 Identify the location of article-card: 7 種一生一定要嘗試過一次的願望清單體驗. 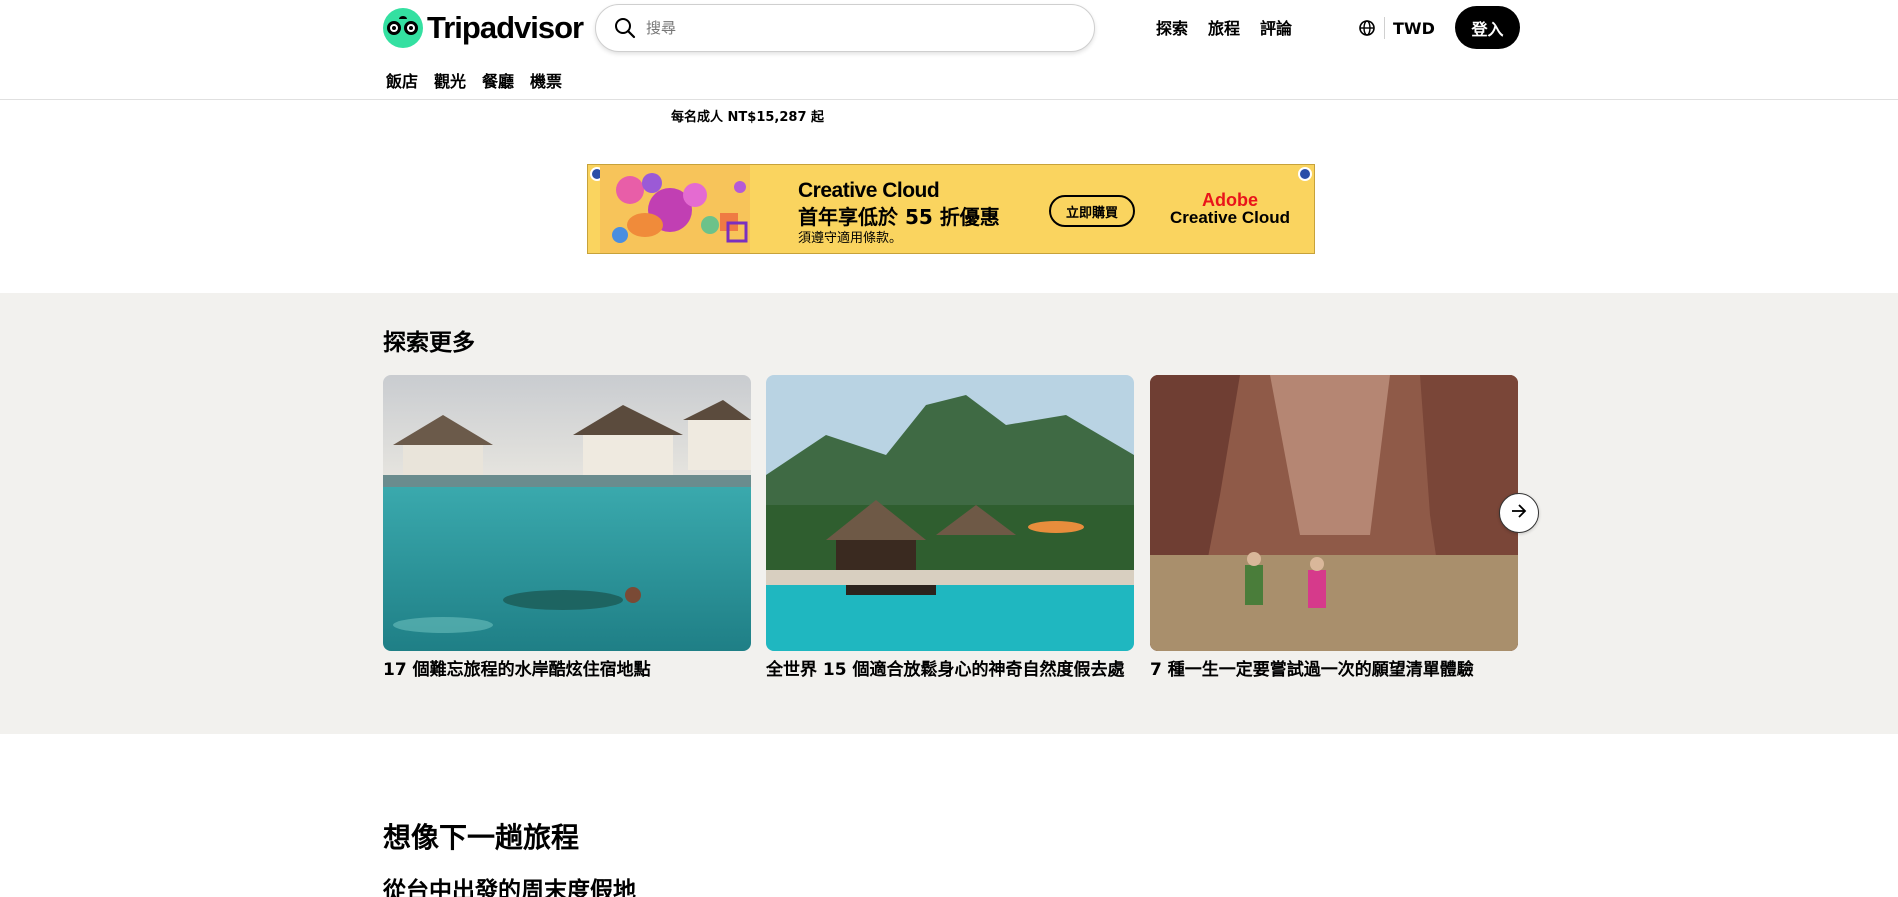
(1334, 528).